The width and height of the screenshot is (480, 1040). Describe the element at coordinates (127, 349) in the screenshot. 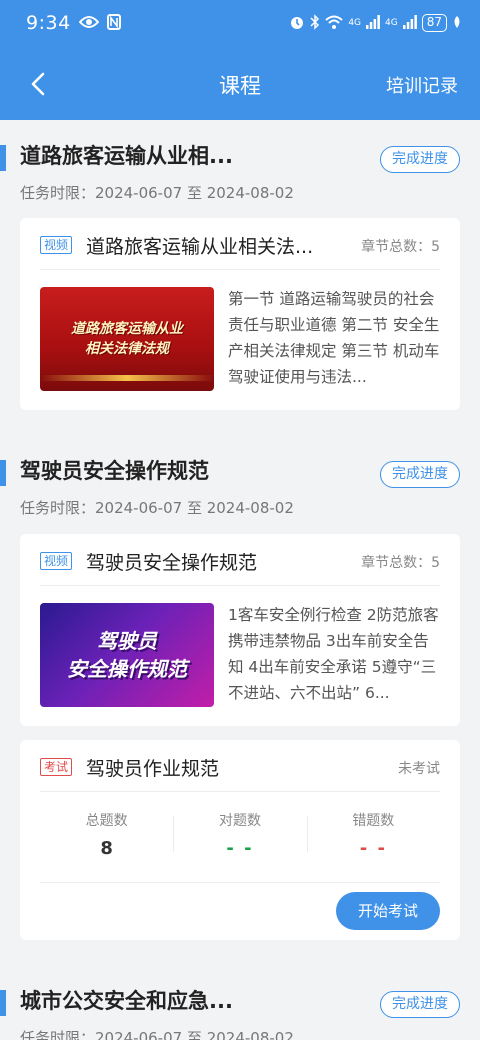

I see `thumbnail-text: 相关法律法规` at that location.